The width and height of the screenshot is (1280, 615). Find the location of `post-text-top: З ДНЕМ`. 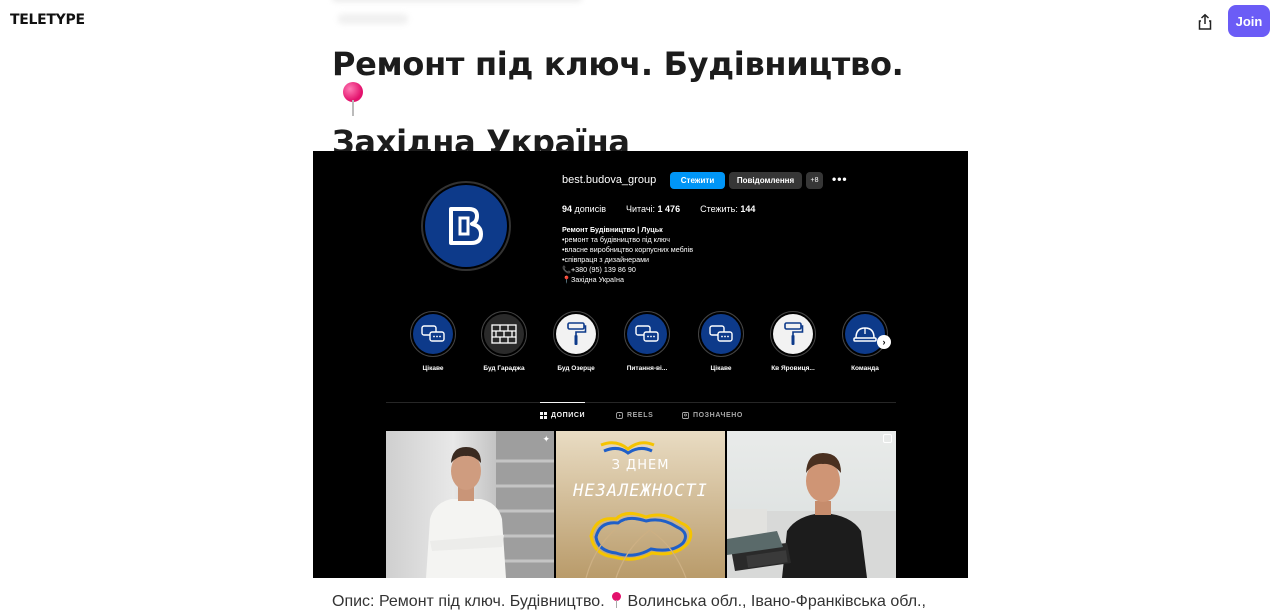

post-text-top: З ДНЕМ is located at coordinates (640, 465).